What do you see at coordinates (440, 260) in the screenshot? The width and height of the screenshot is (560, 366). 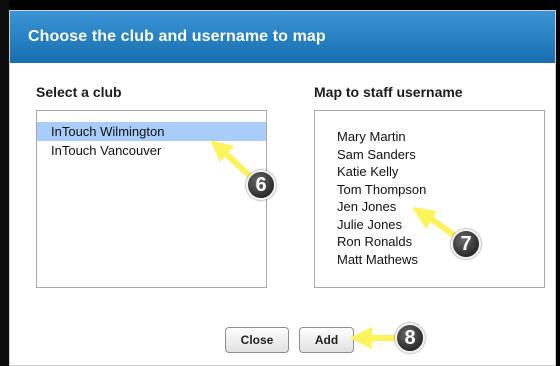 I see `staff-item-matt-mathews: Matt Mathews` at bounding box center [440, 260].